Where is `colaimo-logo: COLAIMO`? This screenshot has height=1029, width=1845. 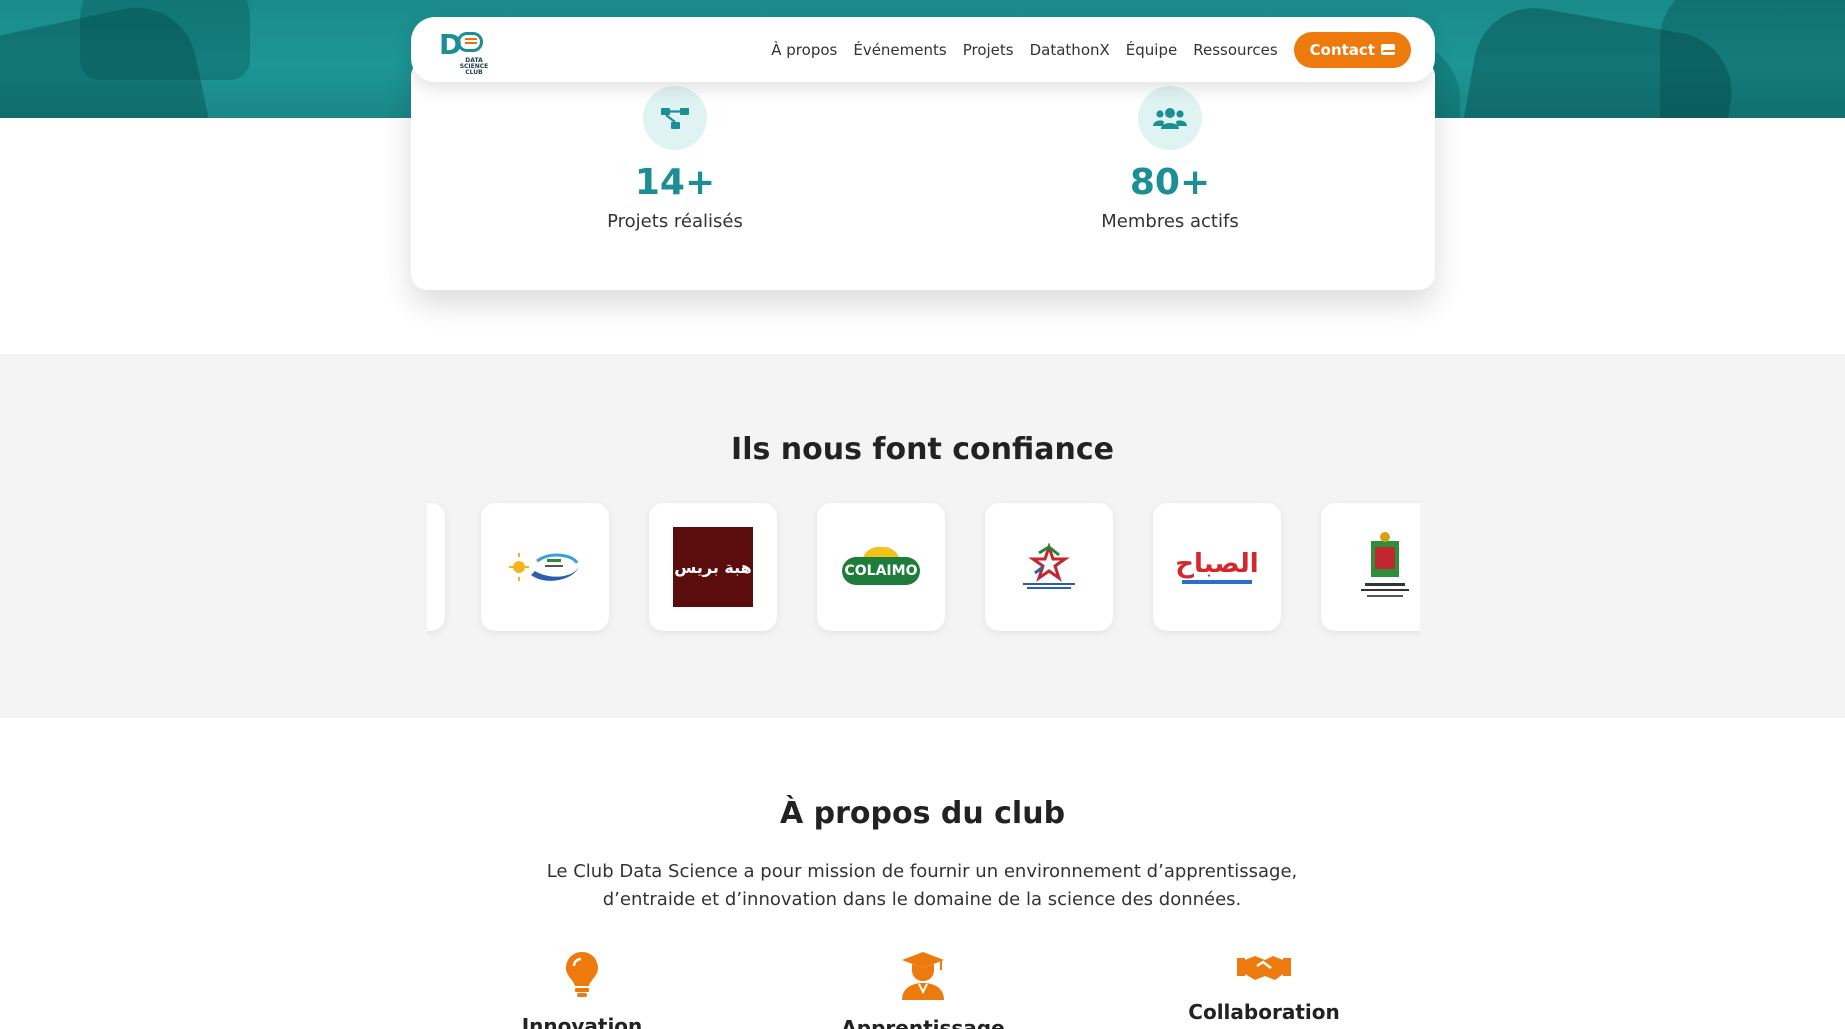 colaimo-logo: COLAIMO is located at coordinates (881, 567).